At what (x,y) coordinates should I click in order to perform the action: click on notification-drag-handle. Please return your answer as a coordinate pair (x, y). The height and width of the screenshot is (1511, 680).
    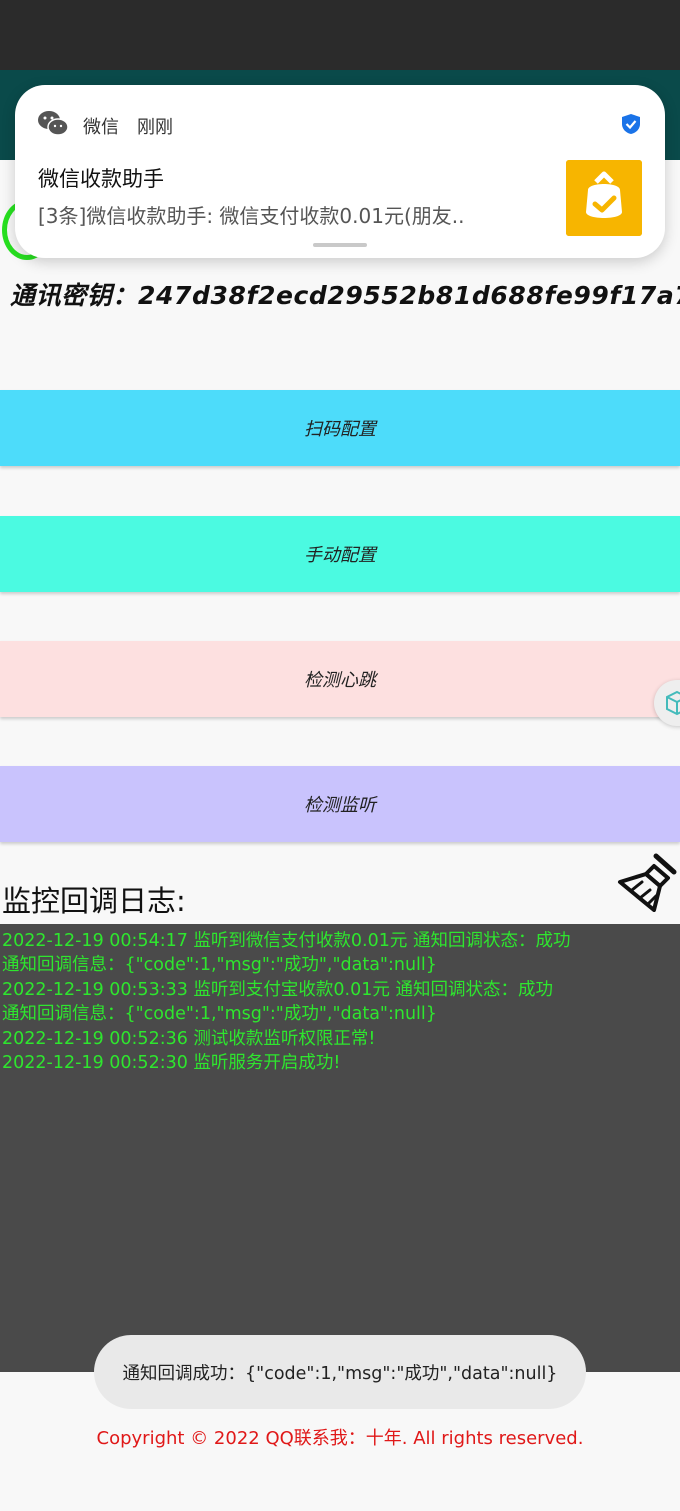
    Looking at the image, I should click on (340, 245).